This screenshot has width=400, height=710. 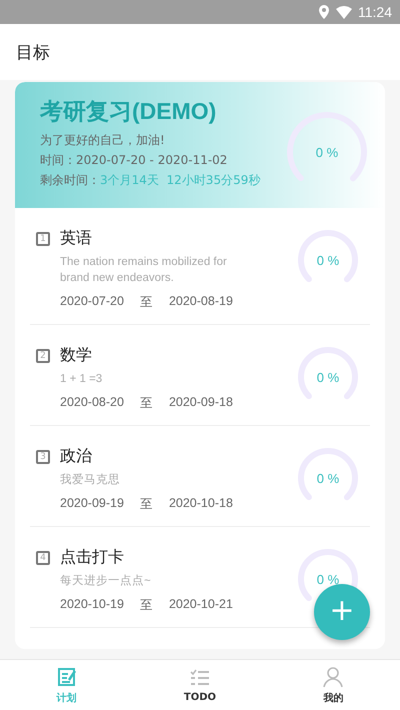 I want to click on page-title: 目标, so click(x=33, y=53).